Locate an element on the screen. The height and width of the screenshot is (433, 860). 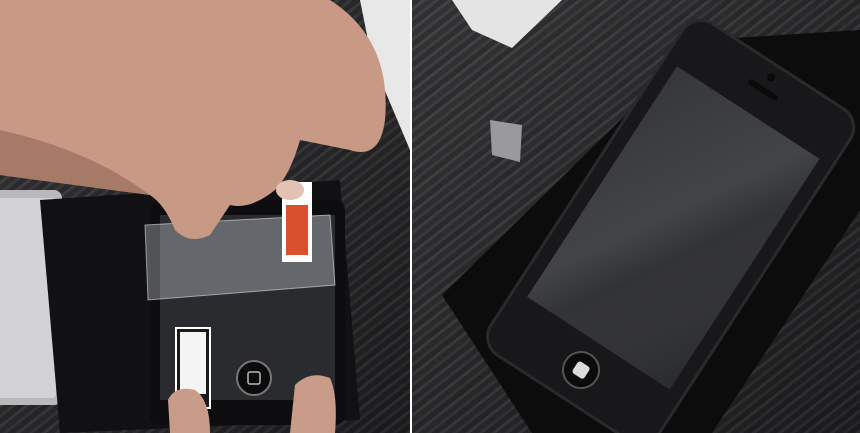
home-button-icon is located at coordinates (254, 378).